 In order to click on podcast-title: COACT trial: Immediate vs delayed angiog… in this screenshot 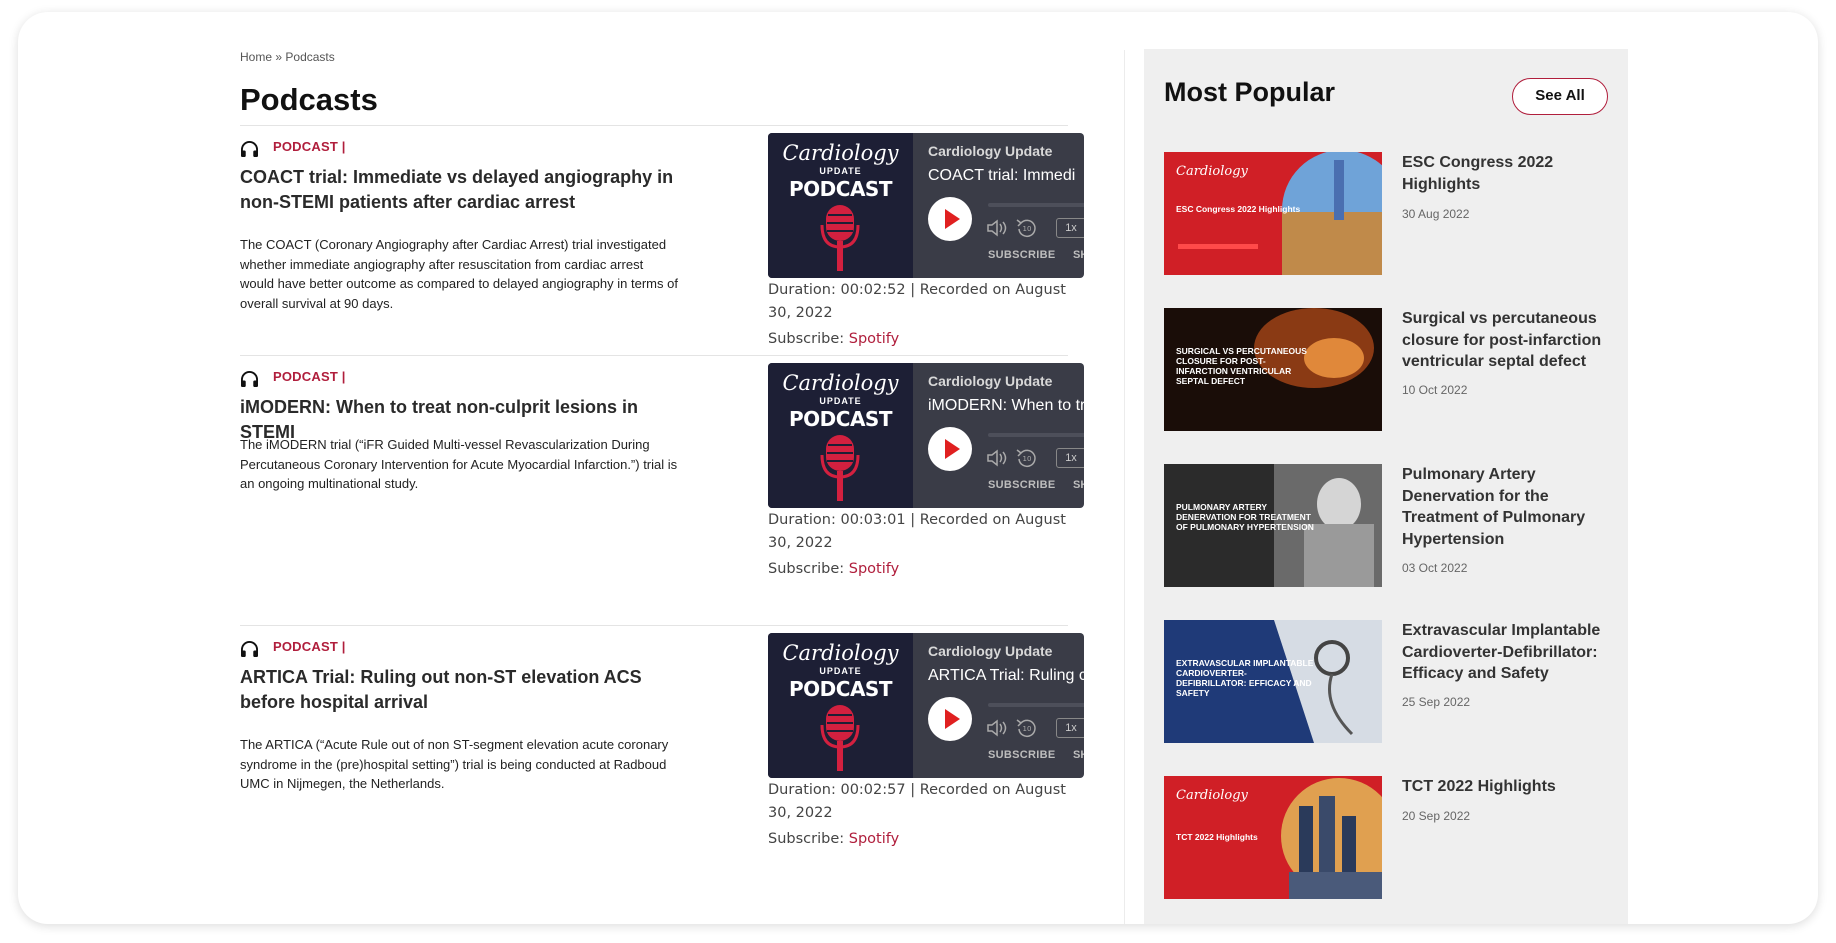, I will do `click(465, 190)`.